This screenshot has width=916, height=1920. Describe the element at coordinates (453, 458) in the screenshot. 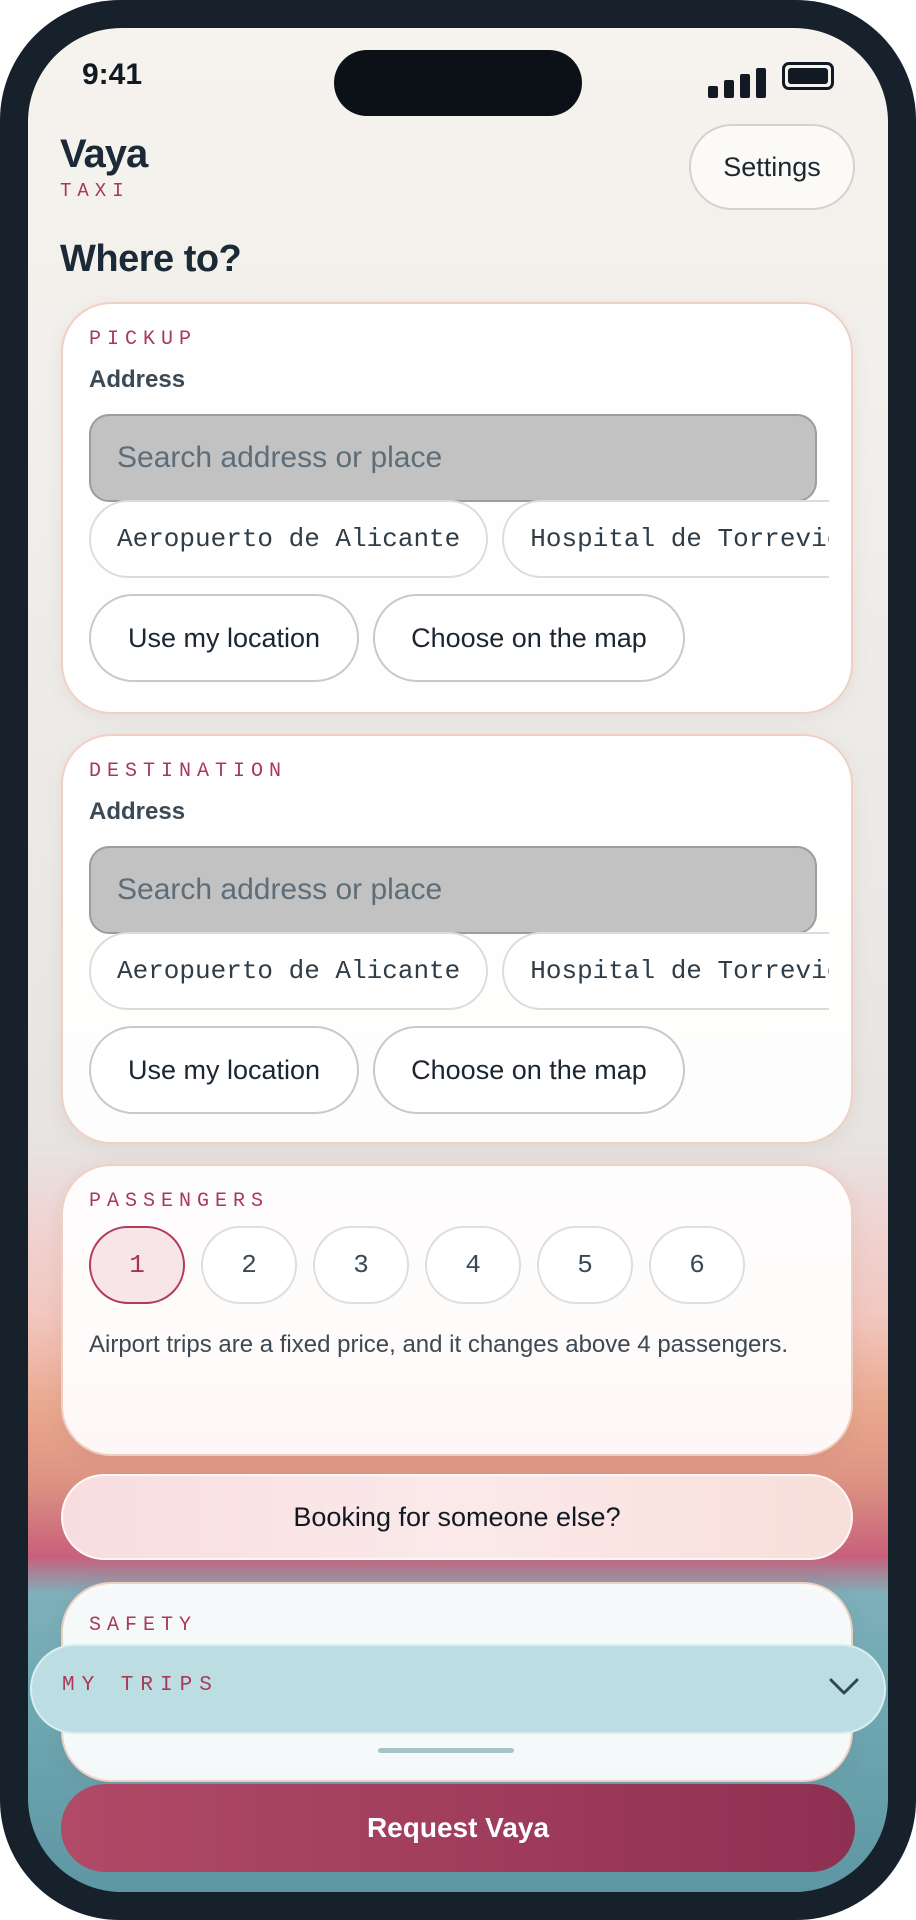

I see `pickup-search-input` at that location.